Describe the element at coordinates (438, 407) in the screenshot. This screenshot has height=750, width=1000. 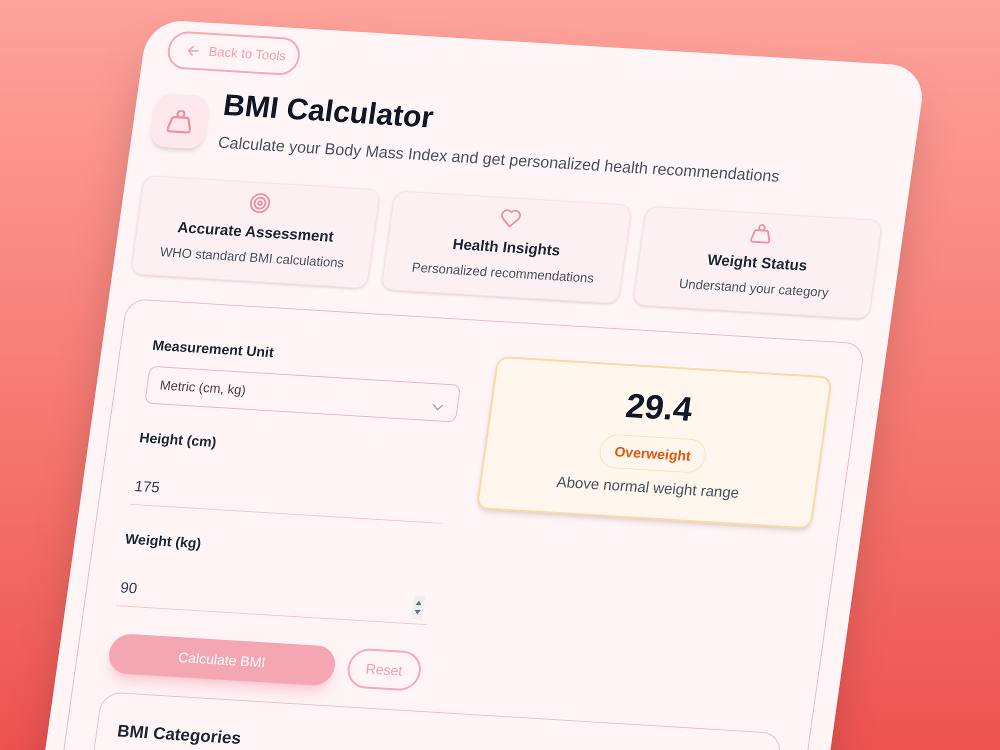
I see `chevron-down-icon` at that location.